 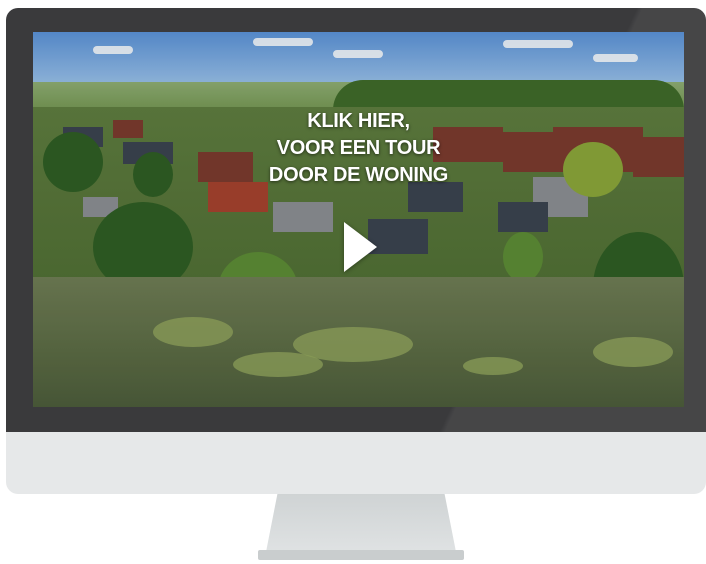 What do you see at coordinates (361, 555) in the screenshot?
I see `monitor-stand-base` at bounding box center [361, 555].